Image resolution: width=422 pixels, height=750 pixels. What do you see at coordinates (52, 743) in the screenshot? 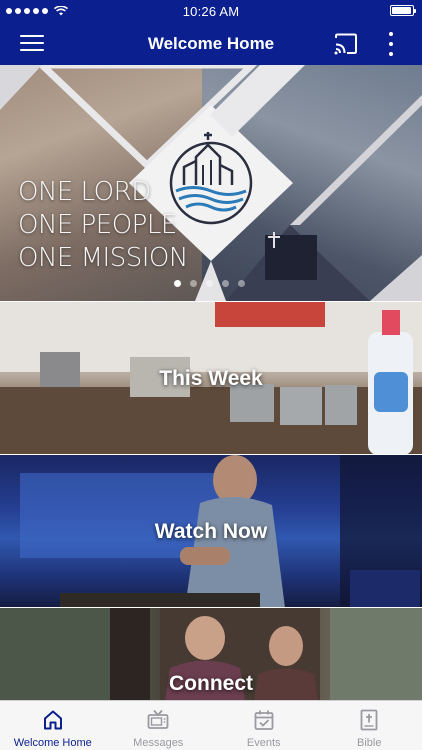
I see `tab-label: Welcome Home` at bounding box center [52, 743].